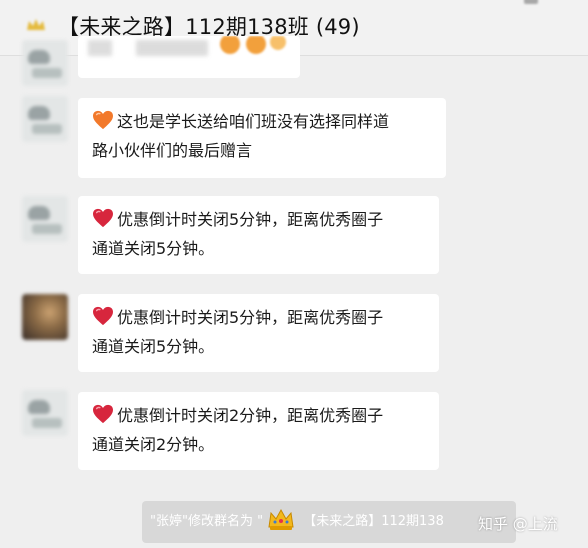 This screenshot has width=588, height=548. Describe the element at coordinates (153, 444) in the screenshot. I see `message-text: 通道关闭2分钟。` at that location.